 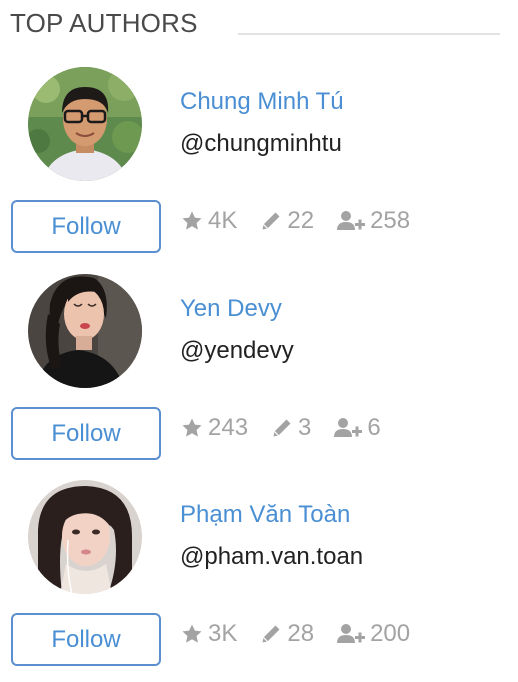 What do you see at coordinates (301, 220) in the screenshot?
I see `posts-count: 22` at bounding box center [301, 220].